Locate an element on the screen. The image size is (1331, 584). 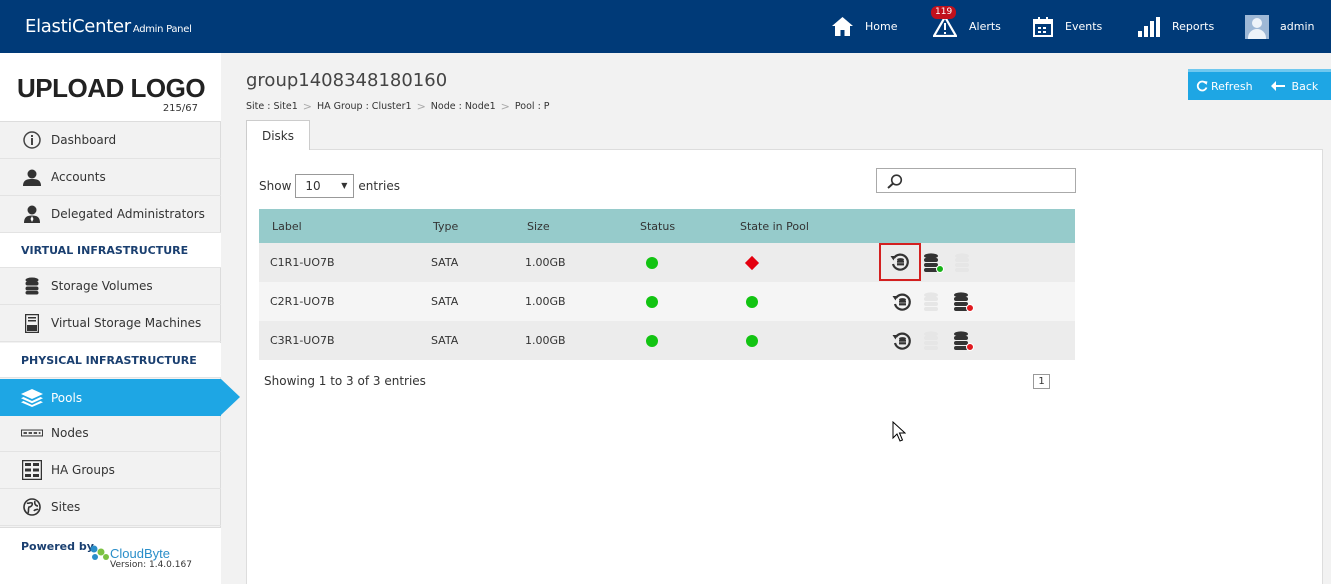
globe-icon is located at coordinates (32, 507).